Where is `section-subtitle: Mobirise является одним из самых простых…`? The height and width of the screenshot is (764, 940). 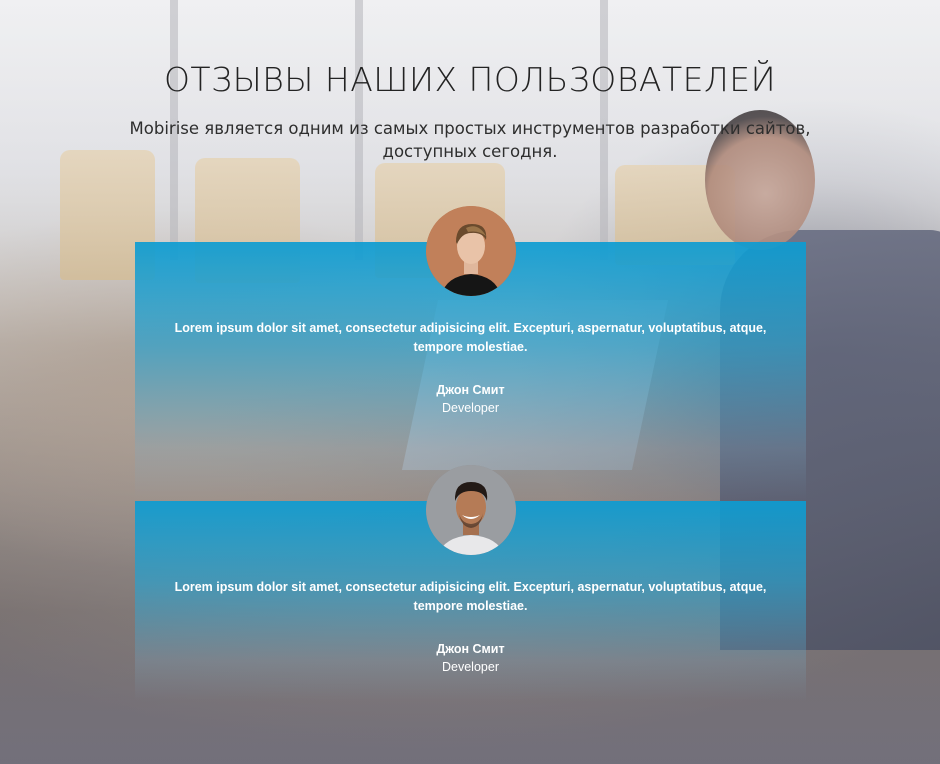 section-subtitle: Mobirise является одним из самых простых… is located at coordinates (470, 140).